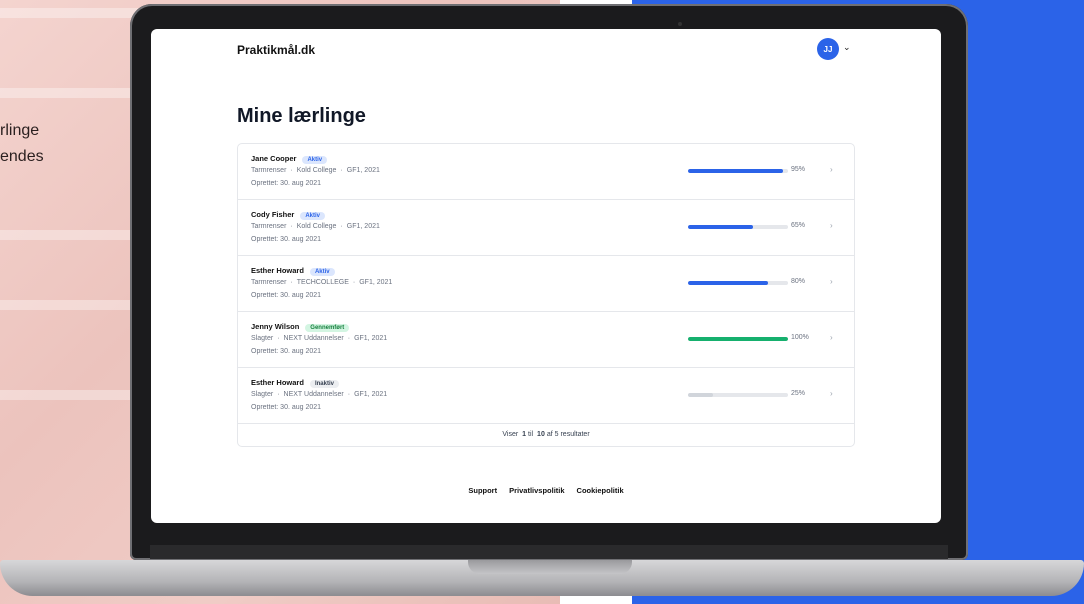 The width and height of the screenshot is (1084, 604). Describe the element at coordinates (301, 116) in the screenshot. I see `page-title: Mine lærlinge` at that location.